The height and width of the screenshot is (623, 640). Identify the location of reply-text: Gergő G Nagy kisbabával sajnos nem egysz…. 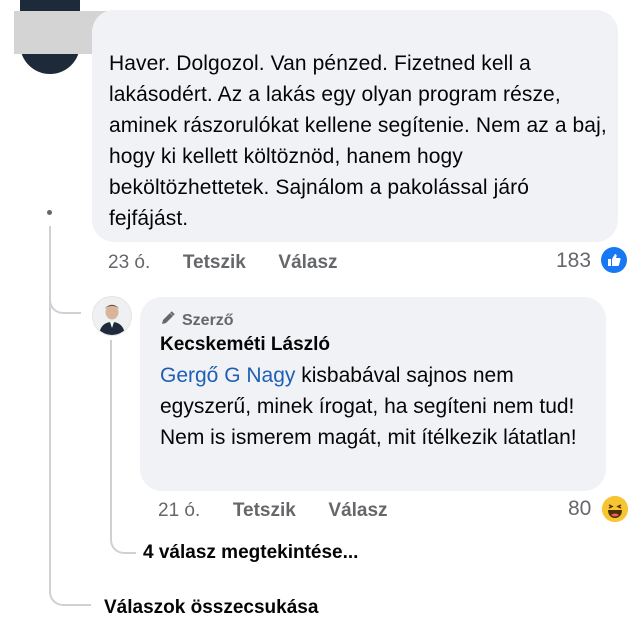
(380, 406).